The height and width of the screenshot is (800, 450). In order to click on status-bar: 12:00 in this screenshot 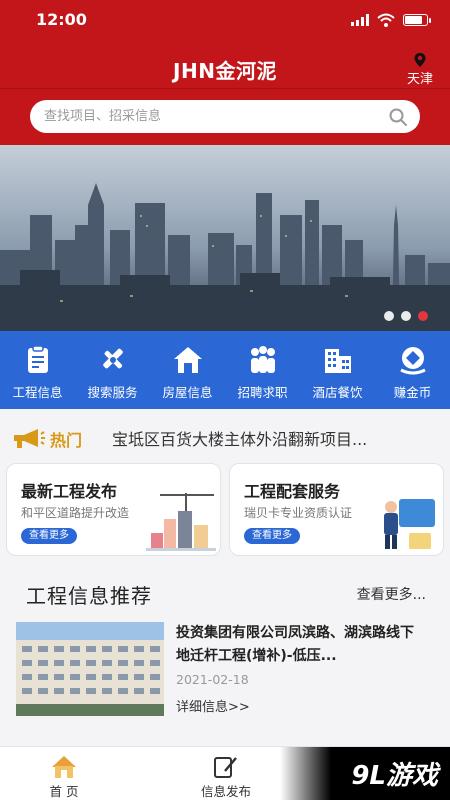, I will do `click(225, 21)`.